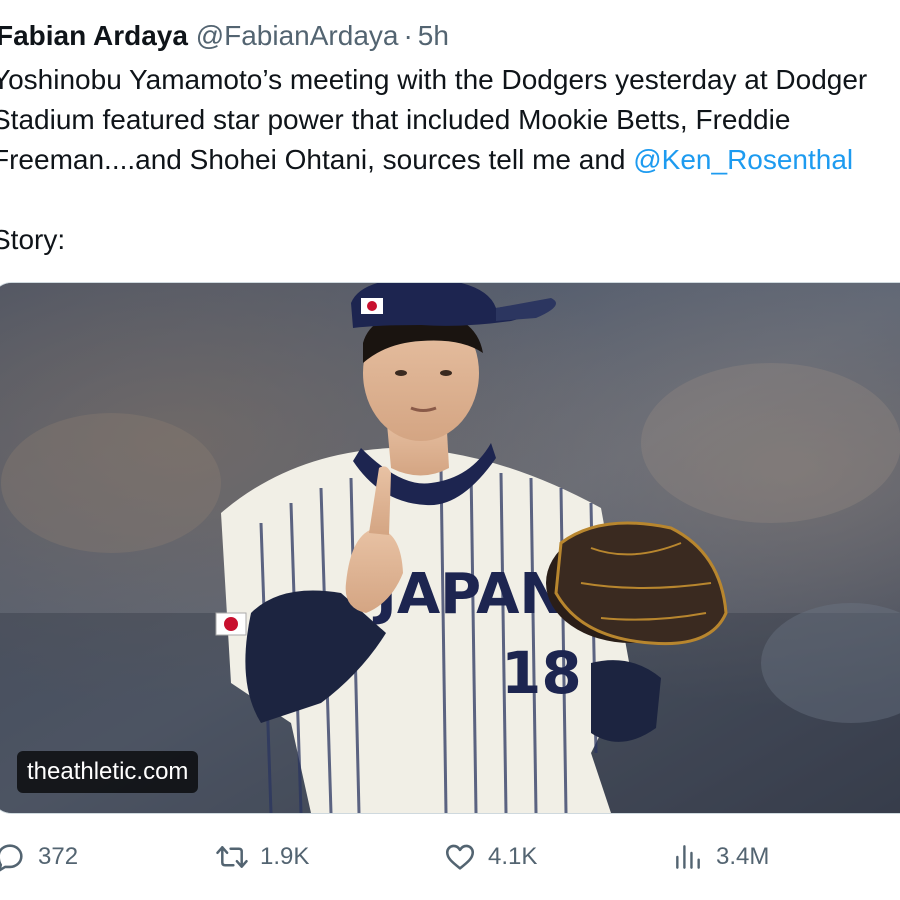 This screenshot has width=900, height=900. Describe the element at coordinates (541, 673) in the screenshot. I see `jersey-number: 18` at that location.